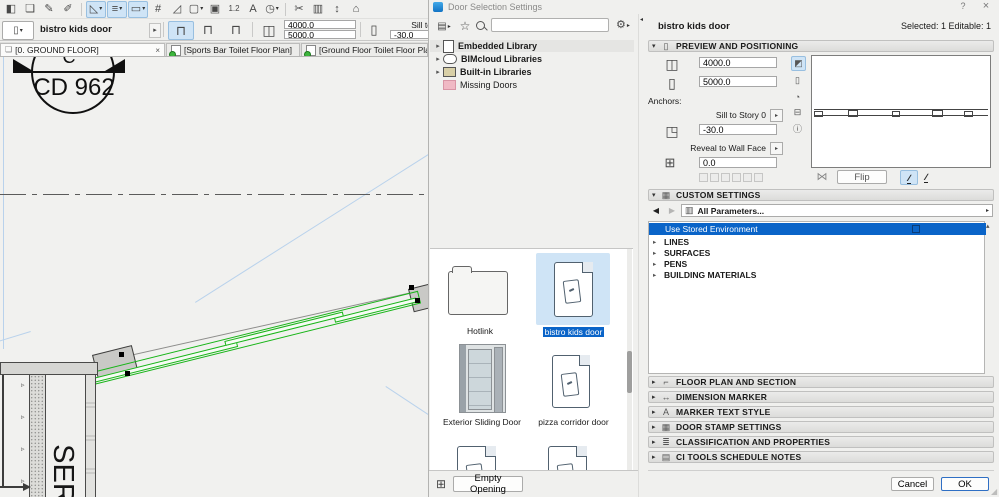 The height and width of the screenshot is (497, 999). What do you see at coordinates (821, 457) in the screenshot?
I see `section-ci-tools-schedule-notes: ▸ ▤ CI TOOLS SCHEDULE NOTES` at bounding box center [821, 457].